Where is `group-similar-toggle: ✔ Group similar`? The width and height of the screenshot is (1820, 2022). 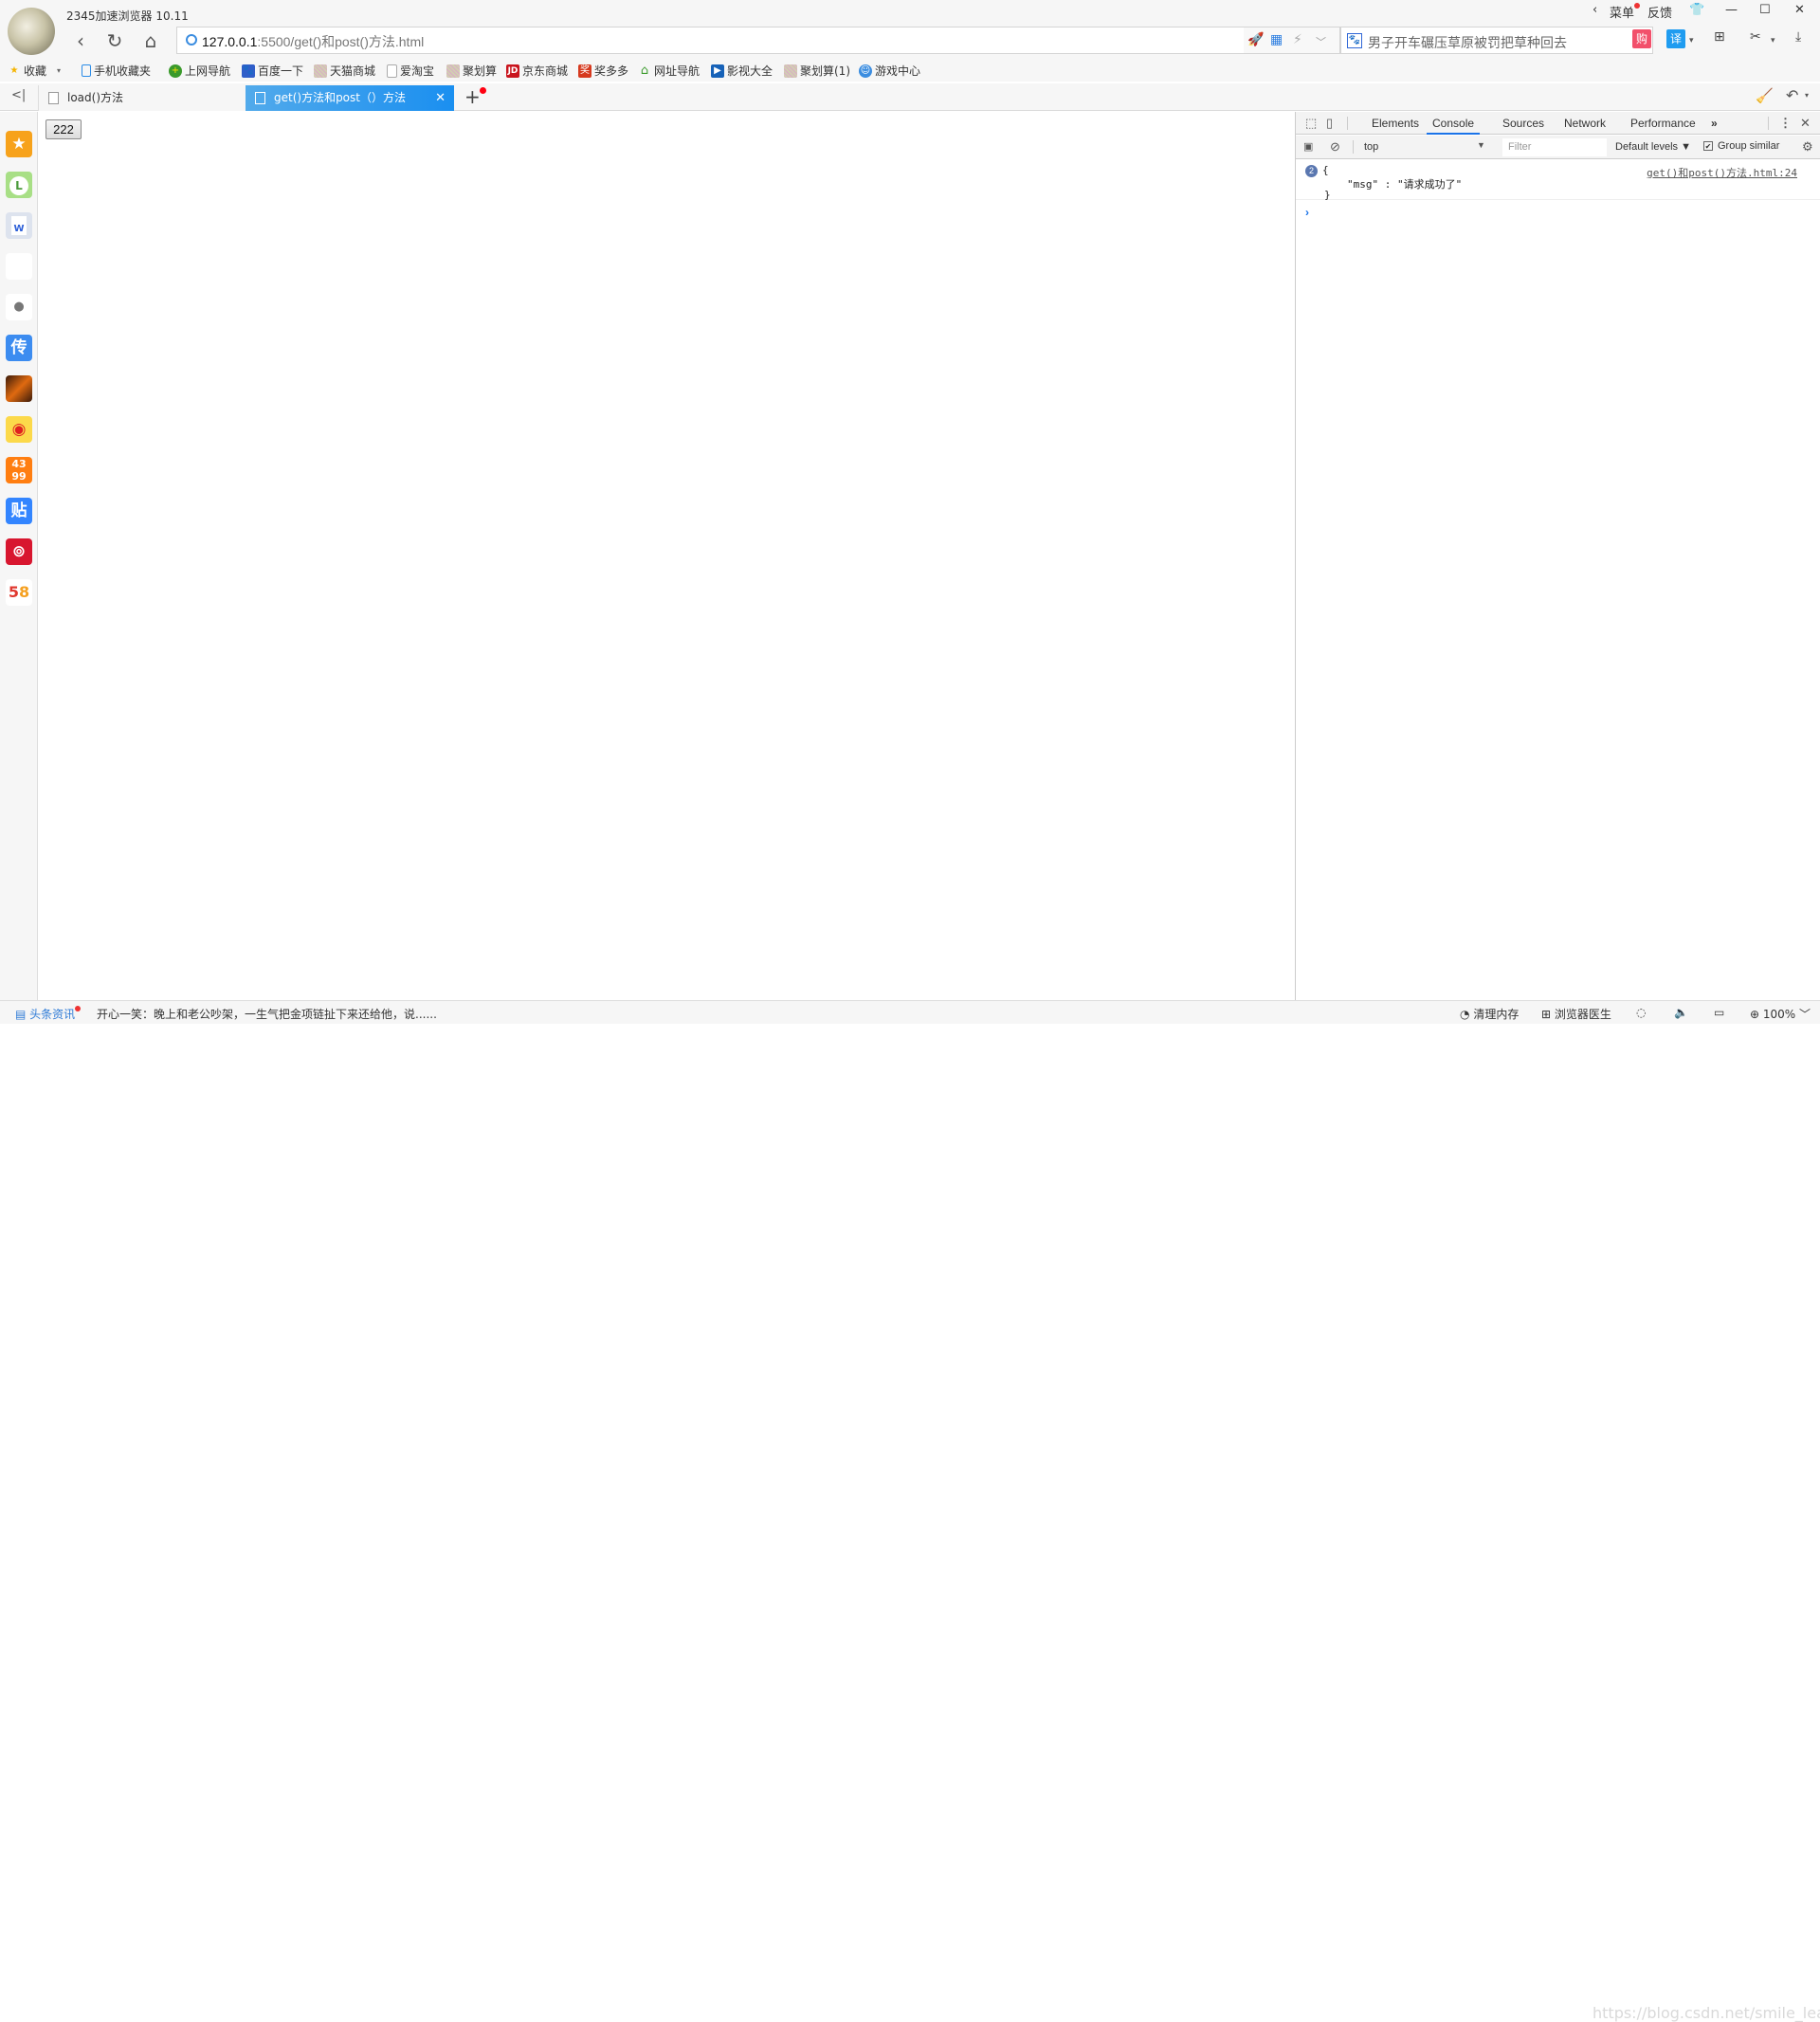
group-similar-toggle: ✔ Group similar is located at coordinates (1741, 146).